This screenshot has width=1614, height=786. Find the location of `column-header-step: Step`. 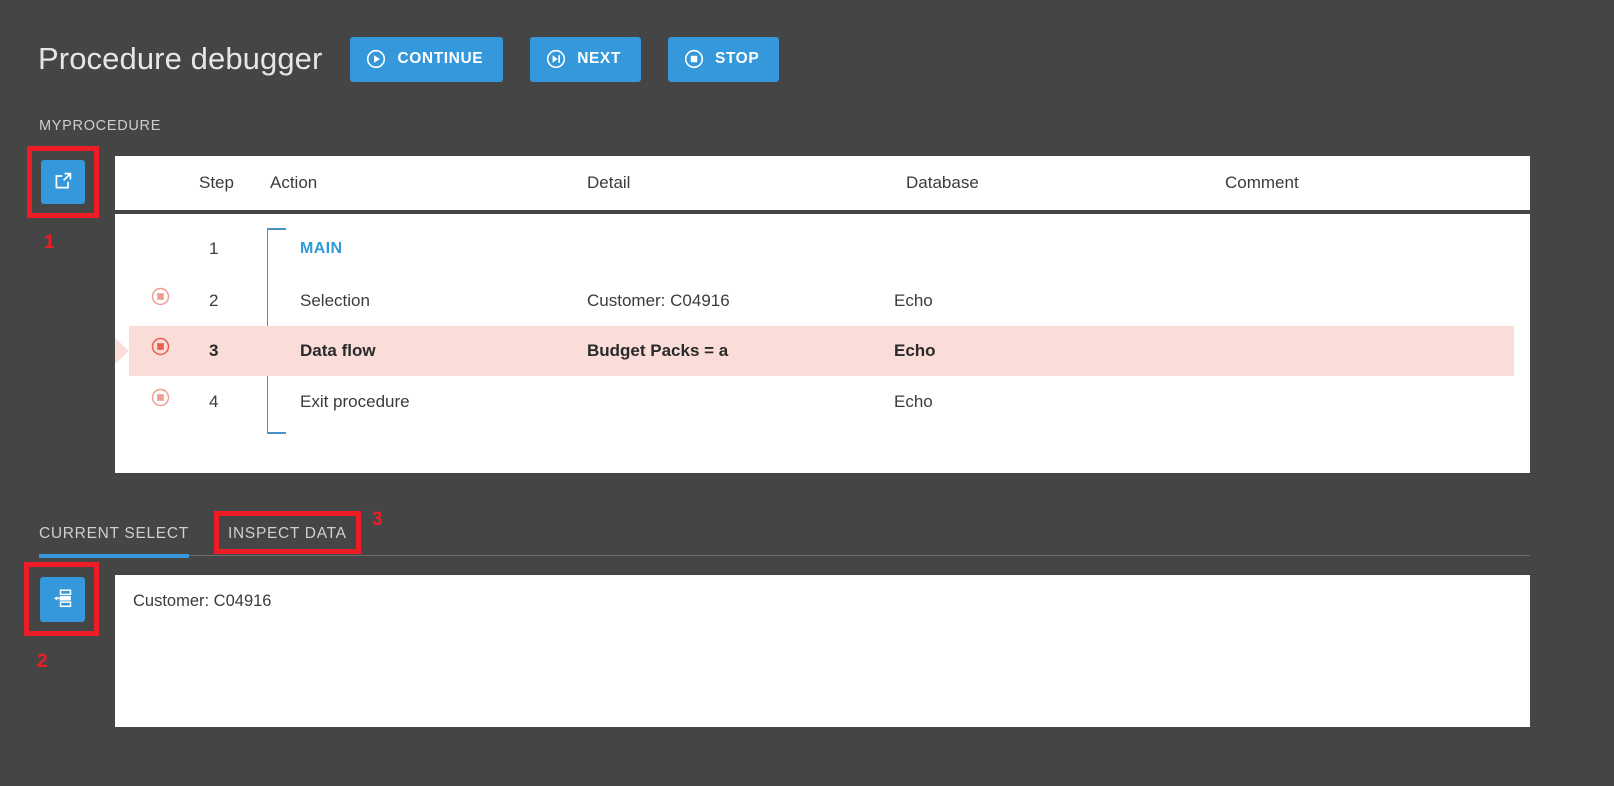

column-header-step: Step is located at coordinates (216, 182).